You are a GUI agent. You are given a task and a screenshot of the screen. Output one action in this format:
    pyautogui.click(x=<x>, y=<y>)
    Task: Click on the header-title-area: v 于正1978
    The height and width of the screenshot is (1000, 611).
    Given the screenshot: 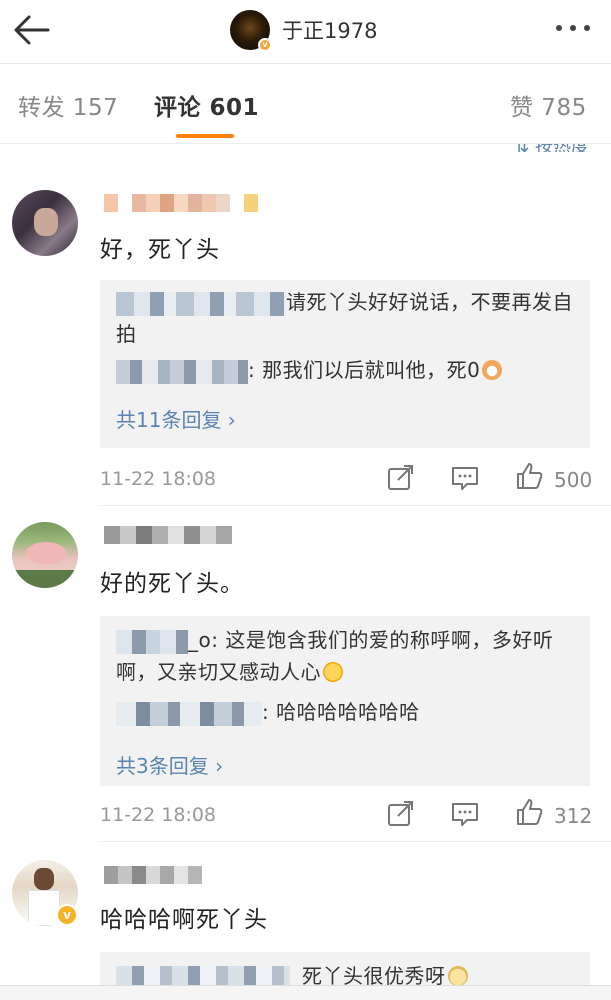 What is the action you would take?
    pyautogui.click(x=304, y=31)
    